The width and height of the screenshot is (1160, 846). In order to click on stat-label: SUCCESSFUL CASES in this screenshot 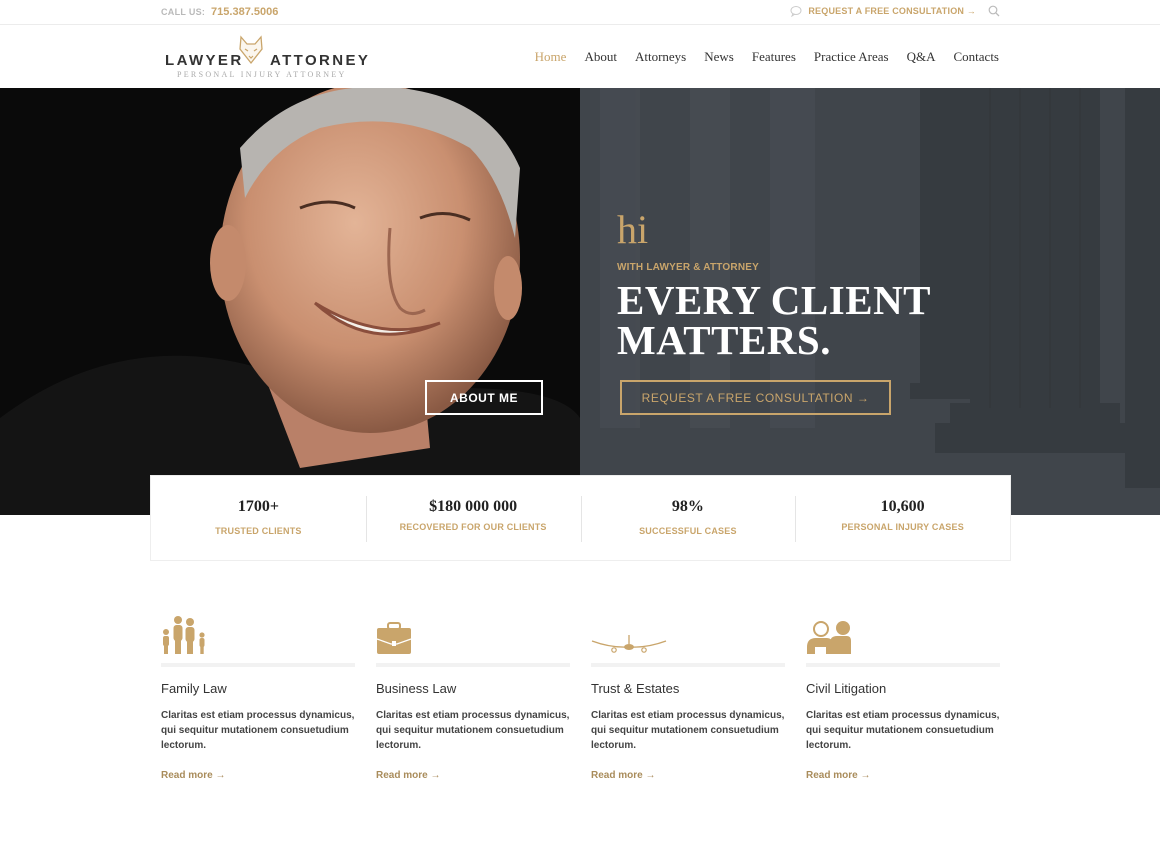, I will do `click(688, 531)`.